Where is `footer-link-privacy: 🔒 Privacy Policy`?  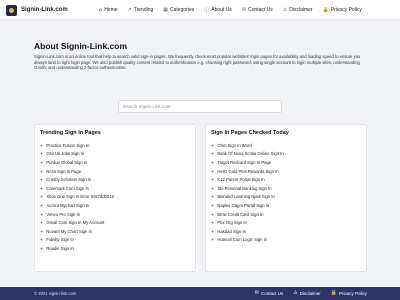
footer-link-privacy: 🔒 Privacy Policy is located at coordinates (349, 293).